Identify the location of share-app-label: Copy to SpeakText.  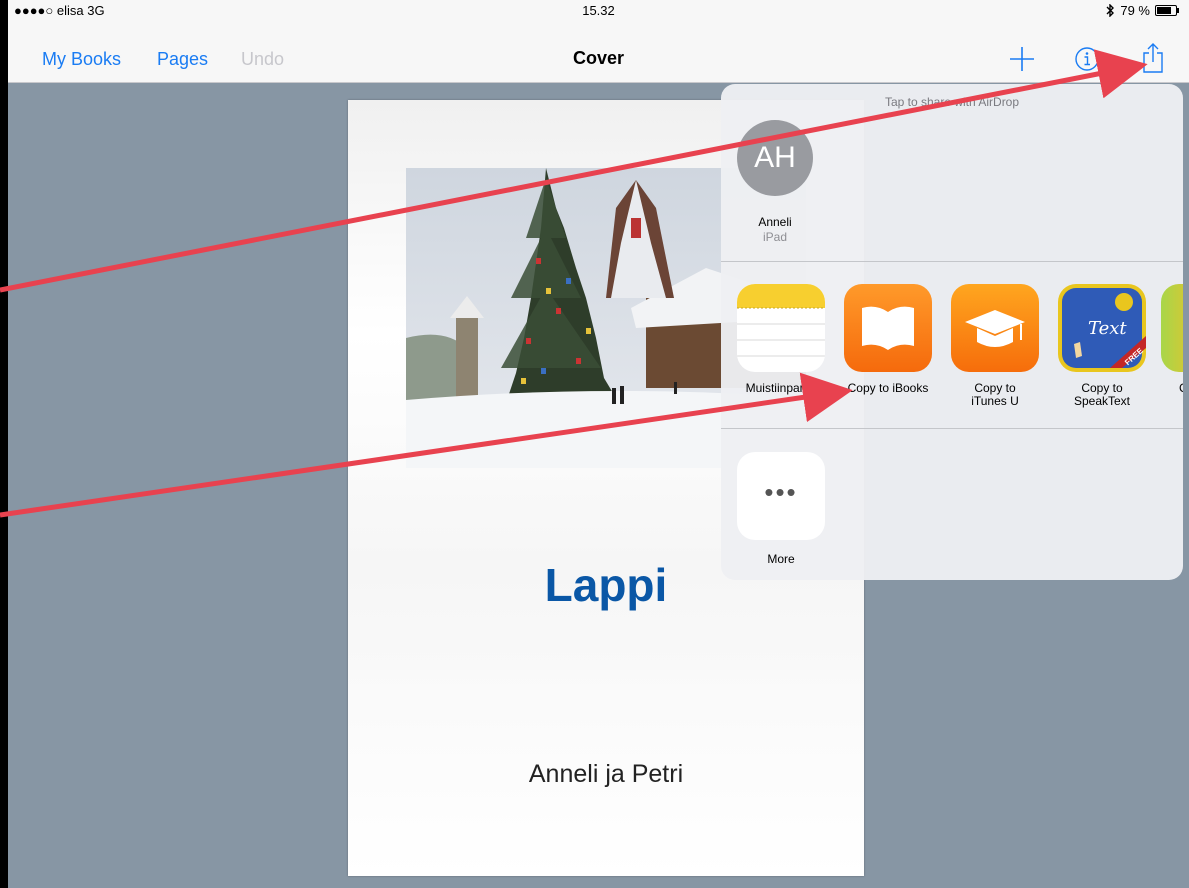
(1102, 394).